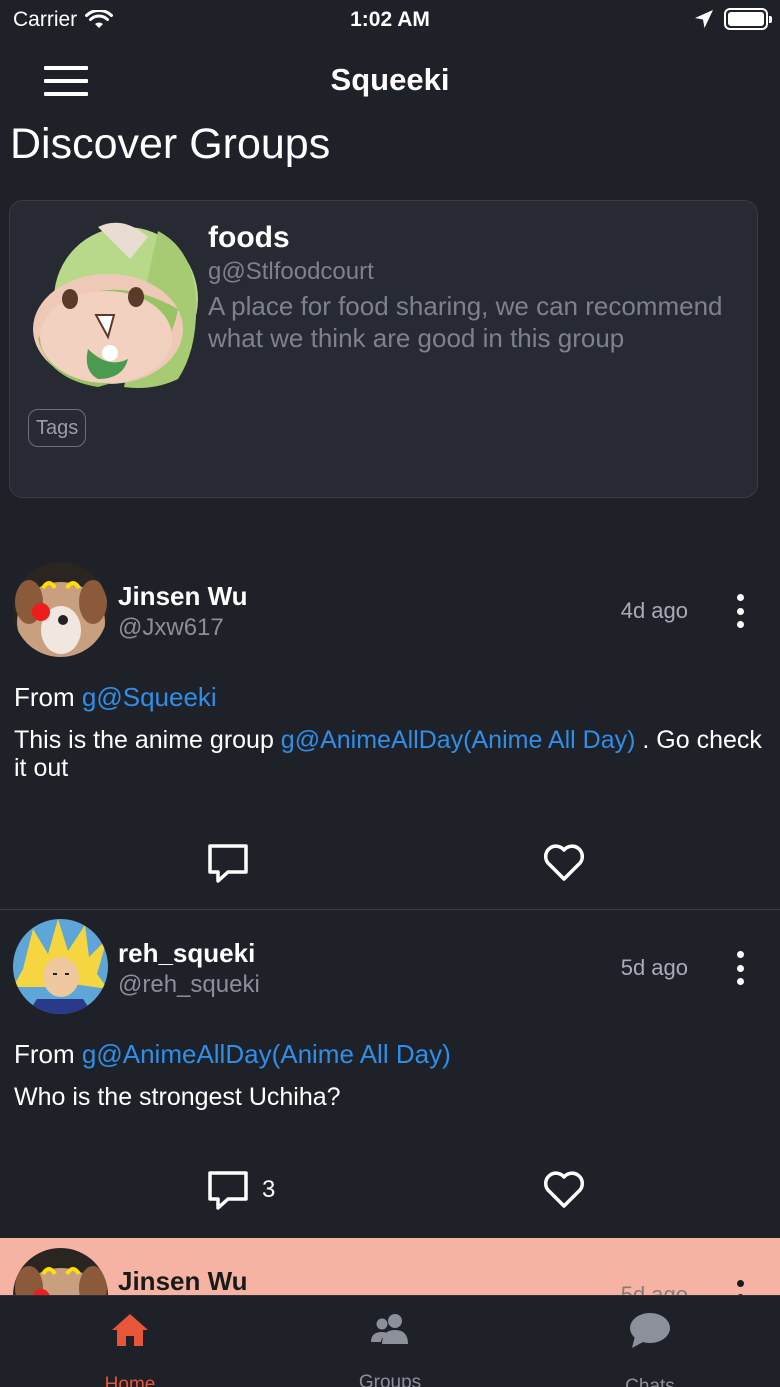 The image size is (780, 1387). Describe the element at coordinates (149, 697) in the screenshot. I see `source-group-link: g@Squeeki` at that location.